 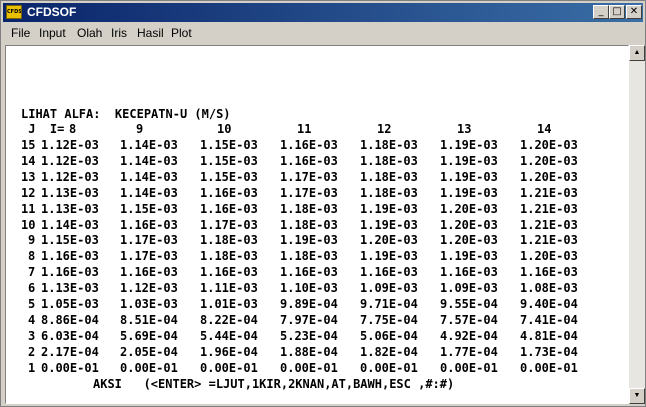 What do you see at coordinates (389, 351) in the screenshot?
I see `table-cell: 1.82E-04` at bounding box center [389, 351].